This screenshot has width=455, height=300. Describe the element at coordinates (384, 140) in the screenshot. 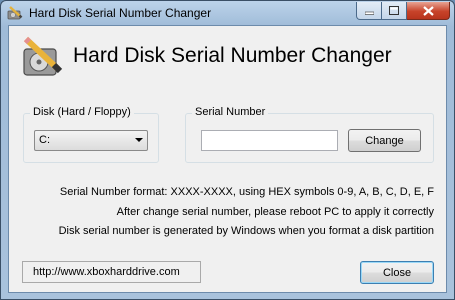

I see `change-button: Change` at that location.